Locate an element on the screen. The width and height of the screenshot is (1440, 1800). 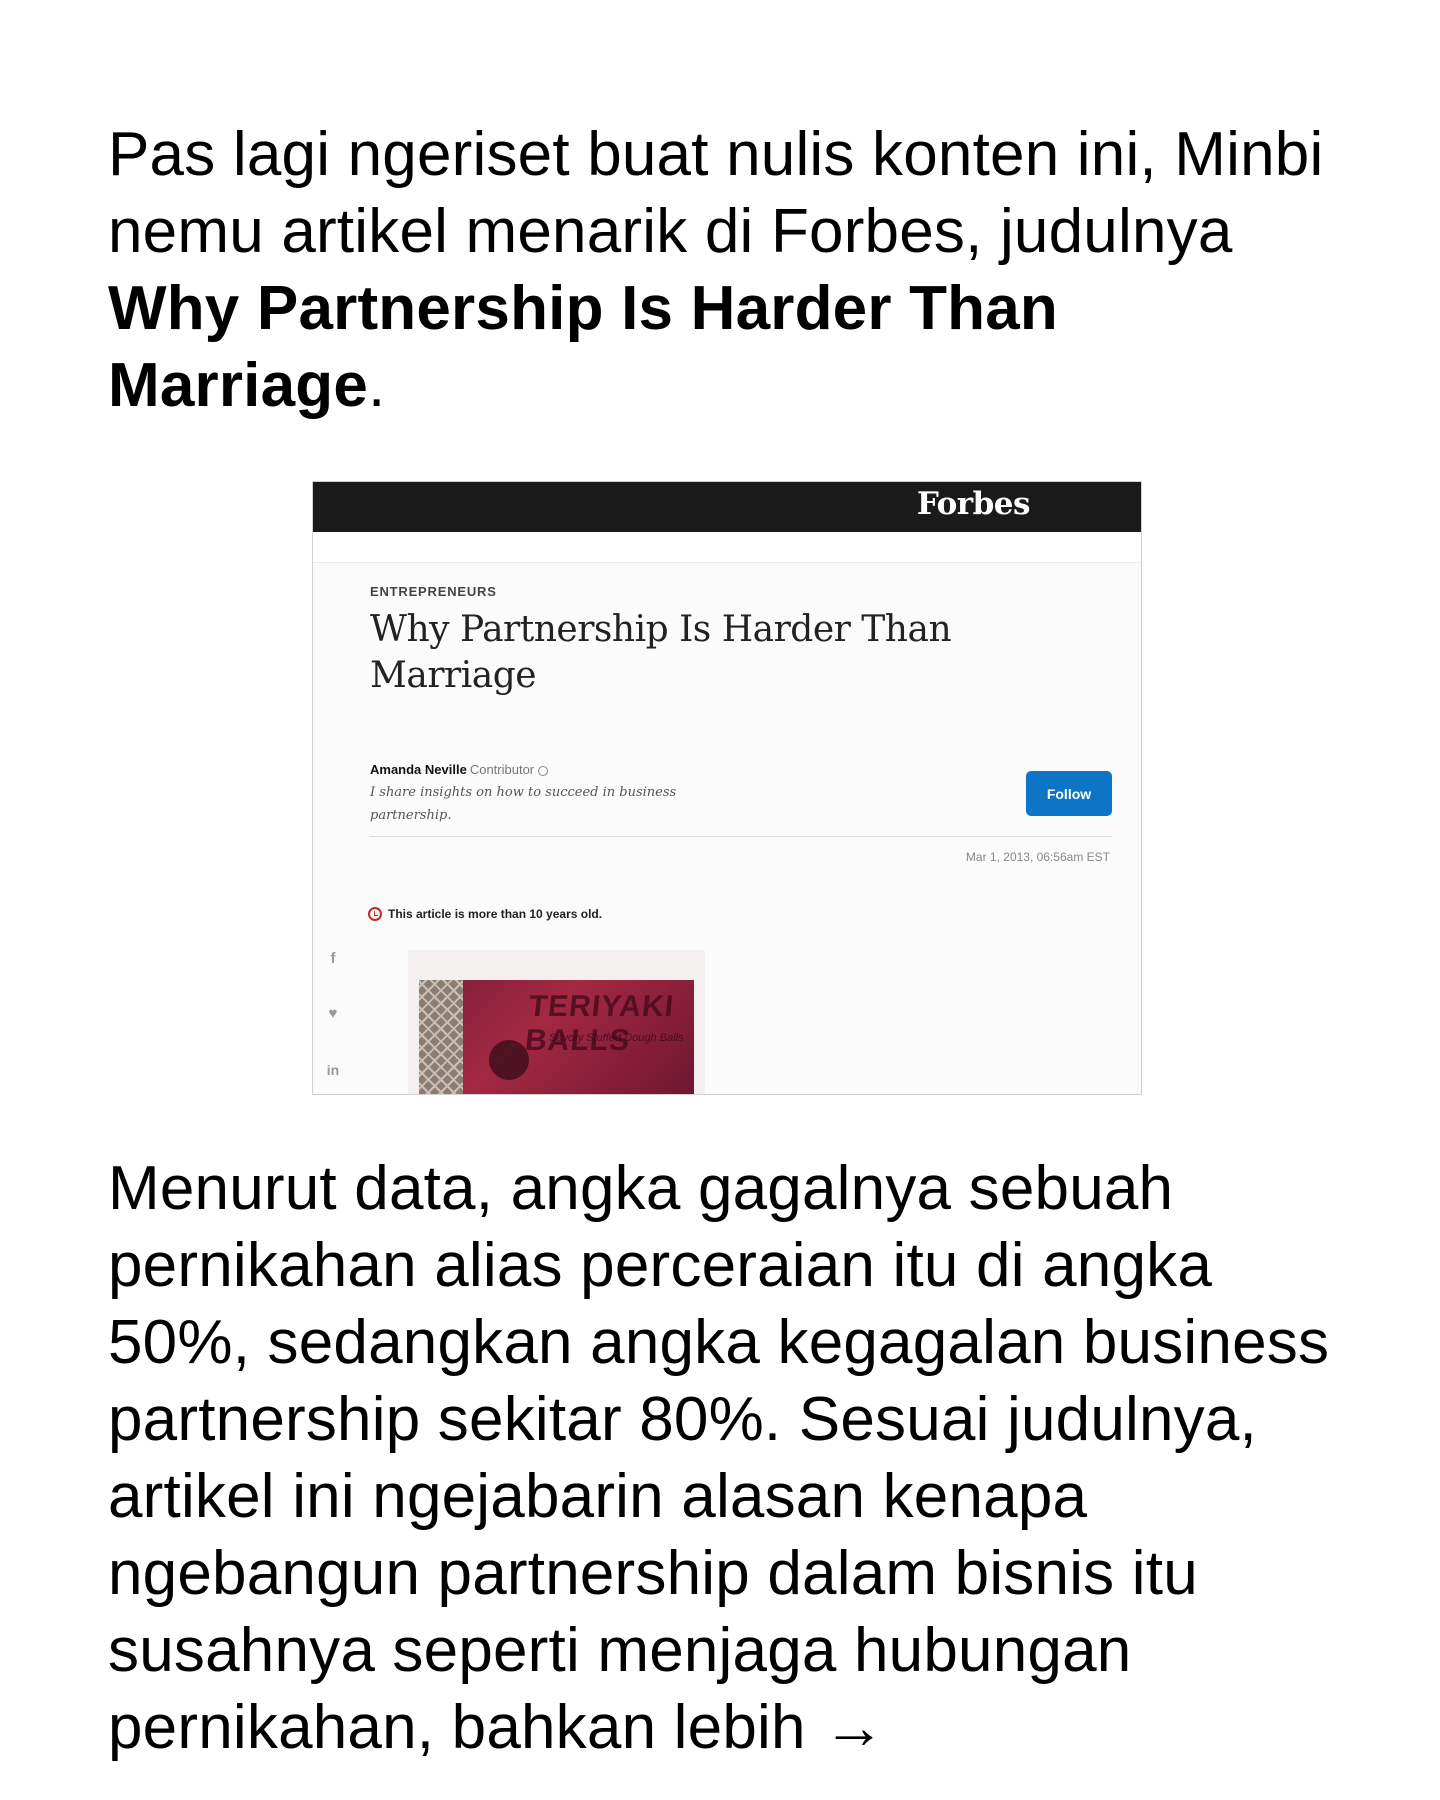
photo-sign-text: TERIYAKI BALLS is located at coordinates (599, 1023).